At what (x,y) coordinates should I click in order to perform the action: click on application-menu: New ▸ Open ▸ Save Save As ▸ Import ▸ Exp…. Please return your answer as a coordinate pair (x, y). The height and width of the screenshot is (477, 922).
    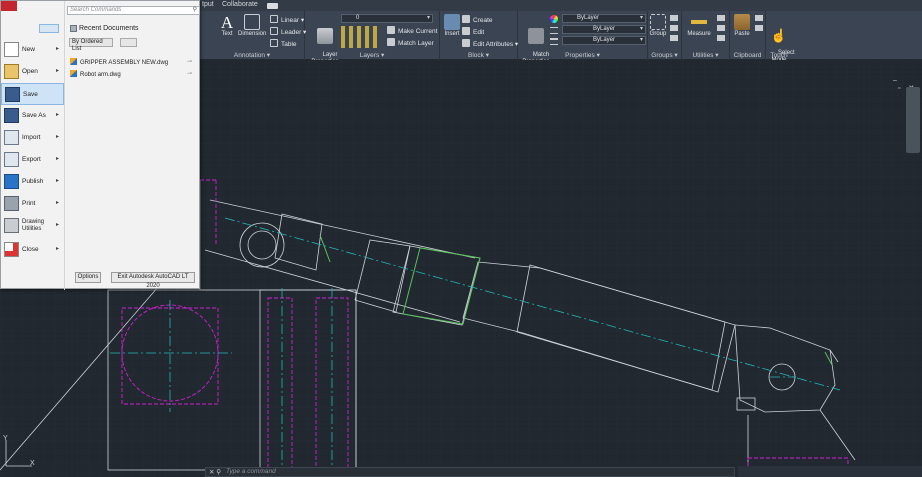
    Looking at the image, I should click on (100, 145).